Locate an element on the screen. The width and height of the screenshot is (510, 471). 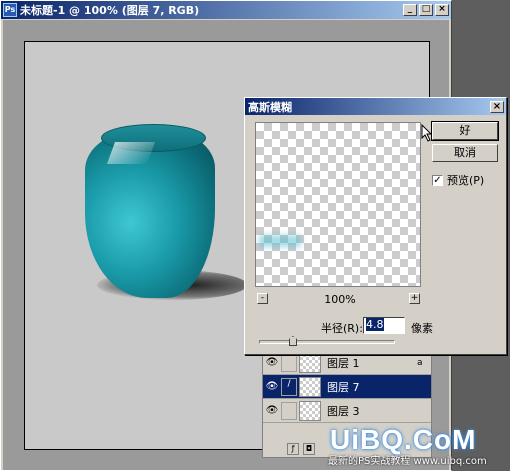
cancel-button: 取消 is located at coordinates (465, 153).